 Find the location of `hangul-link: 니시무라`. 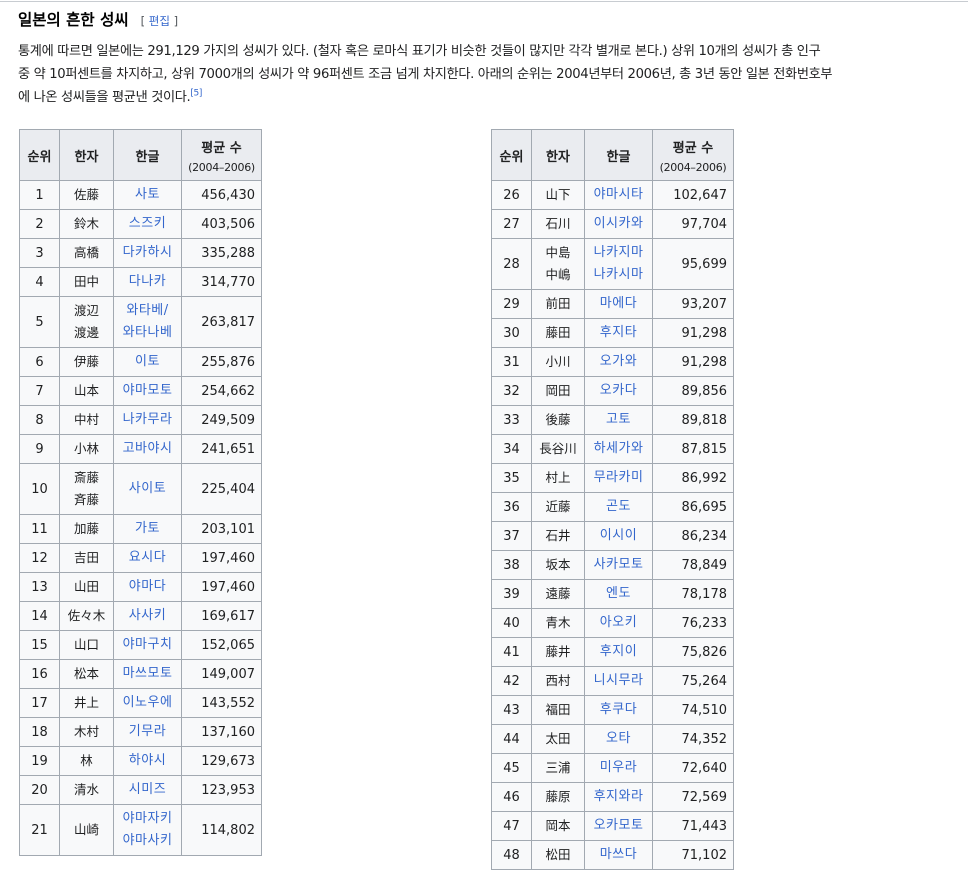

hangul-link: 니시무라 is located at coordinates (618, 681).